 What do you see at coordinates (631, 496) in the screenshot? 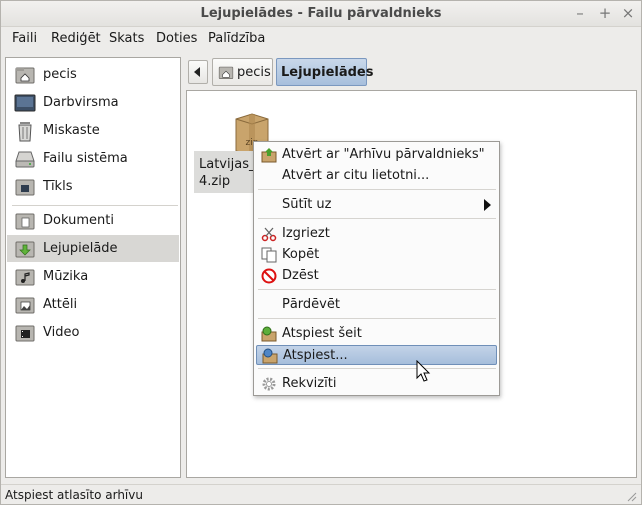
I see `resize-grip-icon` at bounding box center [631, 496].